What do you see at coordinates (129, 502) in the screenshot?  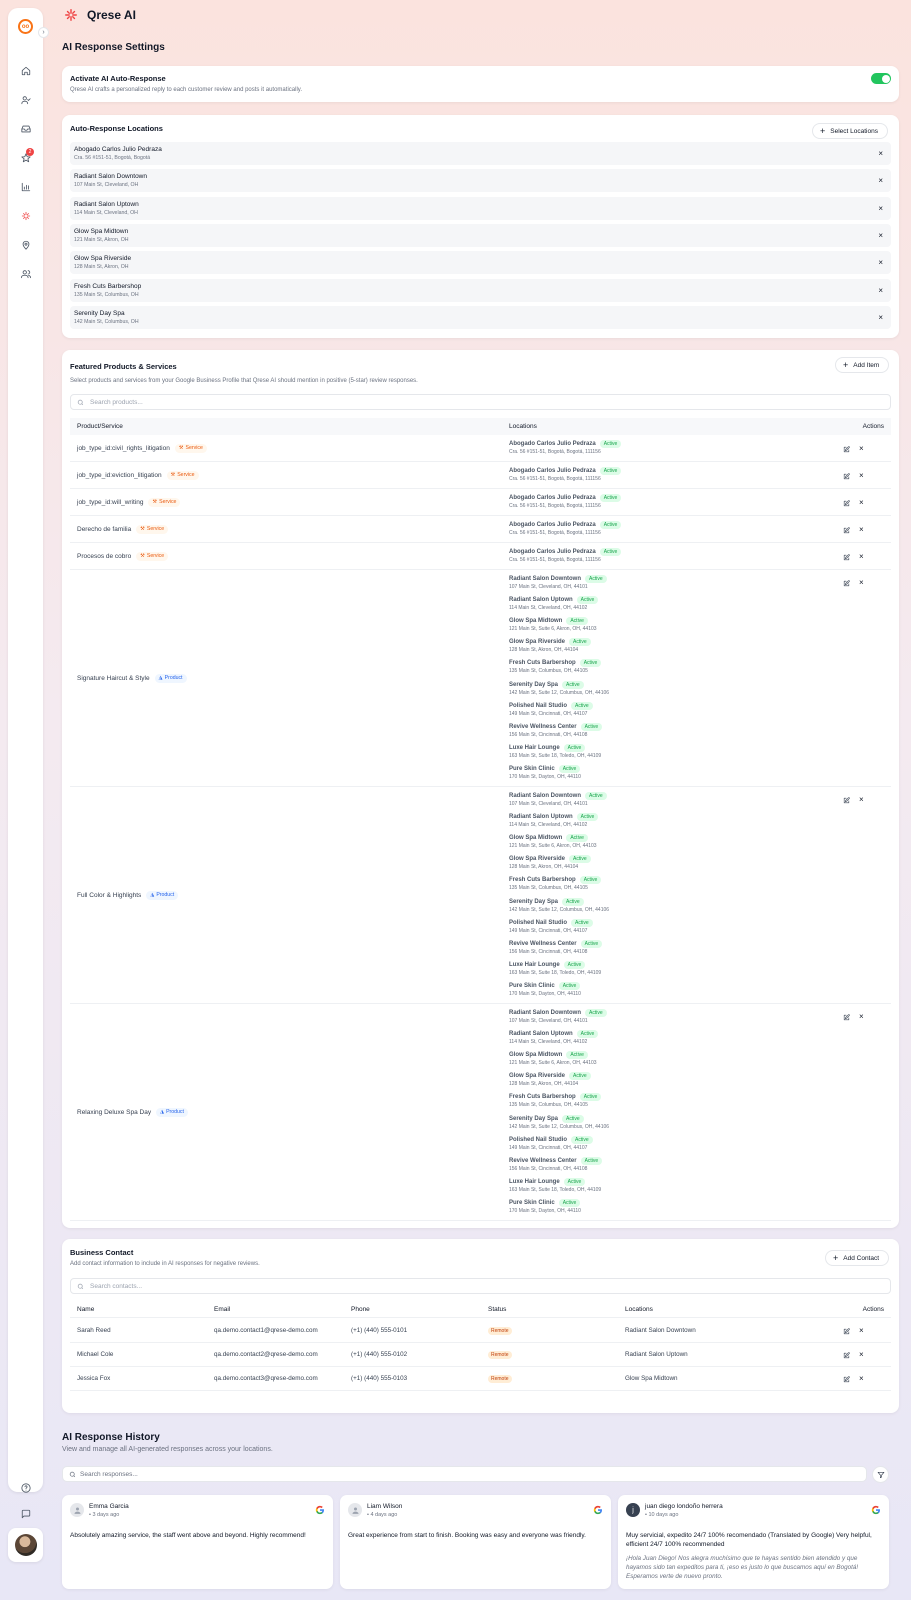 I see `product-name-cell: job_type_id:will_writing ⚒ Service` at bounding box center [129, 502].